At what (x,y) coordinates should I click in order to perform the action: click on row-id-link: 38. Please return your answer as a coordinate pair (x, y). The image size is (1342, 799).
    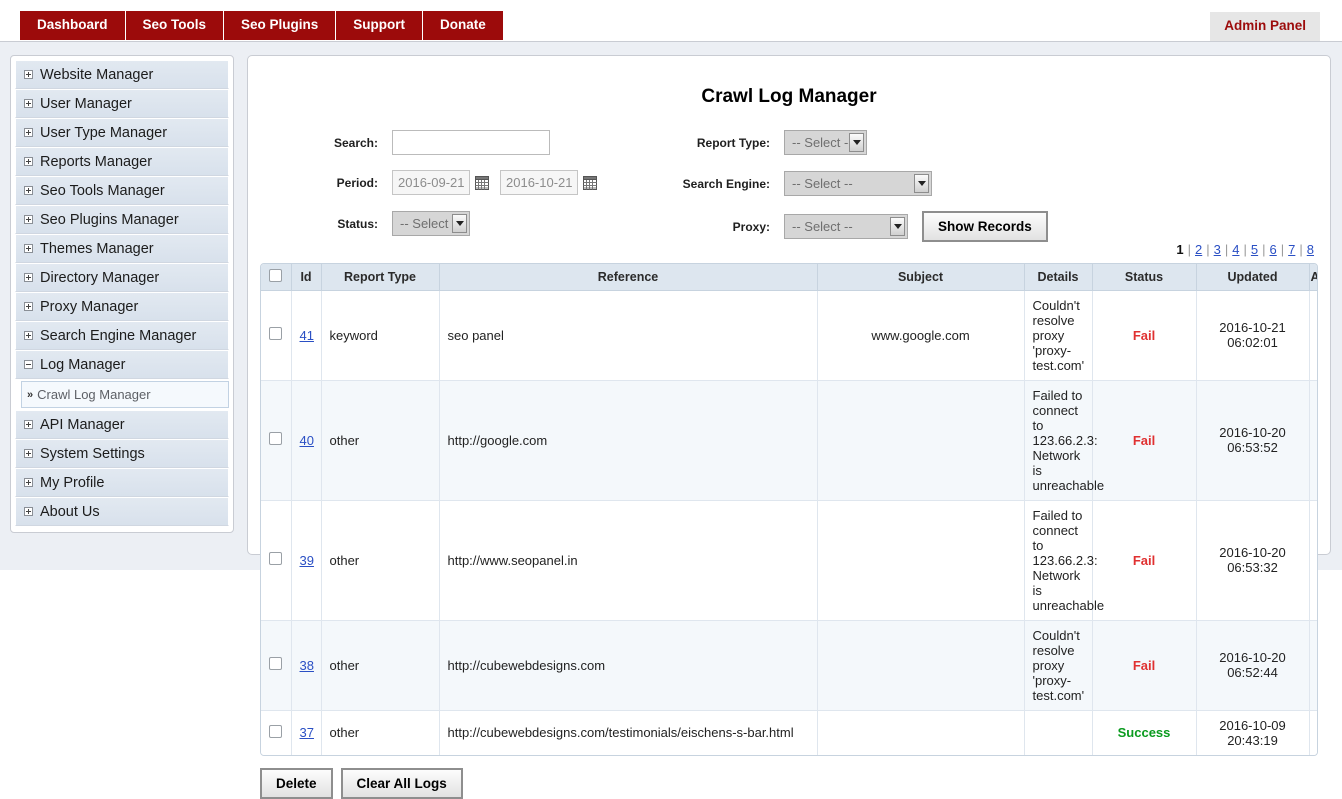
    Looking at the image, I should click on (307, 665).